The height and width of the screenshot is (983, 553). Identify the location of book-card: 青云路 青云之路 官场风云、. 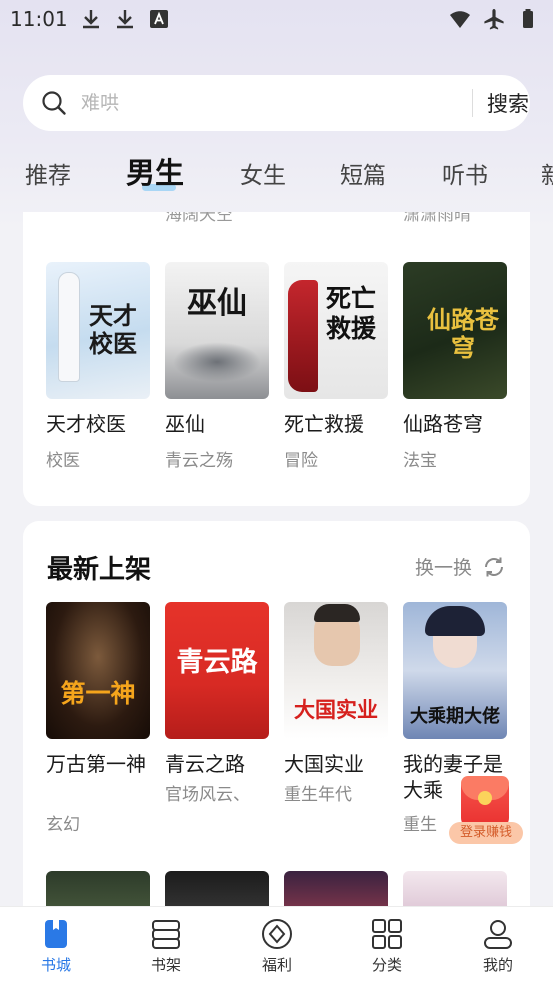
(217, 719).